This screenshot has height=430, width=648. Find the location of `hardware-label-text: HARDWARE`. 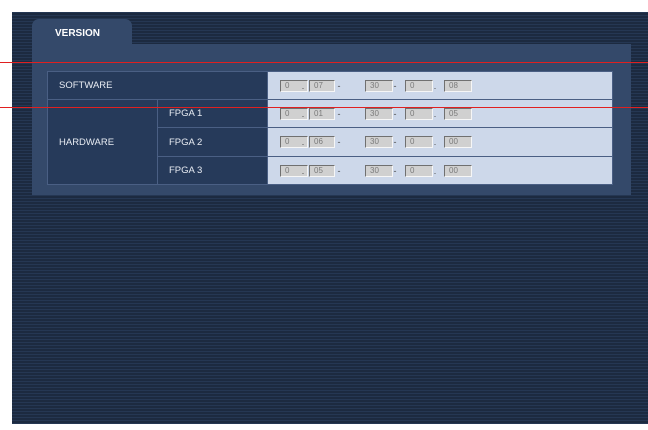

hardware-label-text: HARDWARE is located at coordinates (87, 142).